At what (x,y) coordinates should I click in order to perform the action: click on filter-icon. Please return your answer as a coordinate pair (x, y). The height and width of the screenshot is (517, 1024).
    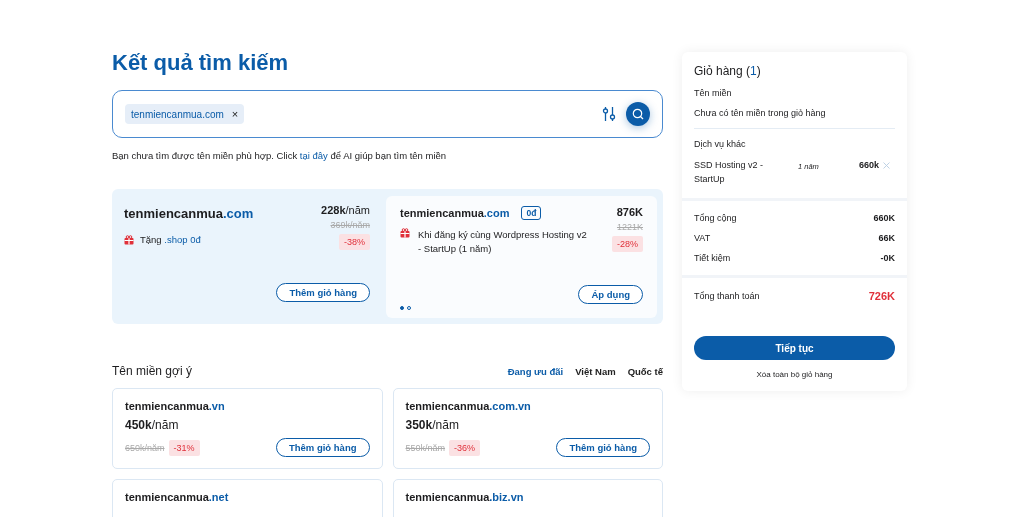
    Looking at the image, I should click on (609, 114).